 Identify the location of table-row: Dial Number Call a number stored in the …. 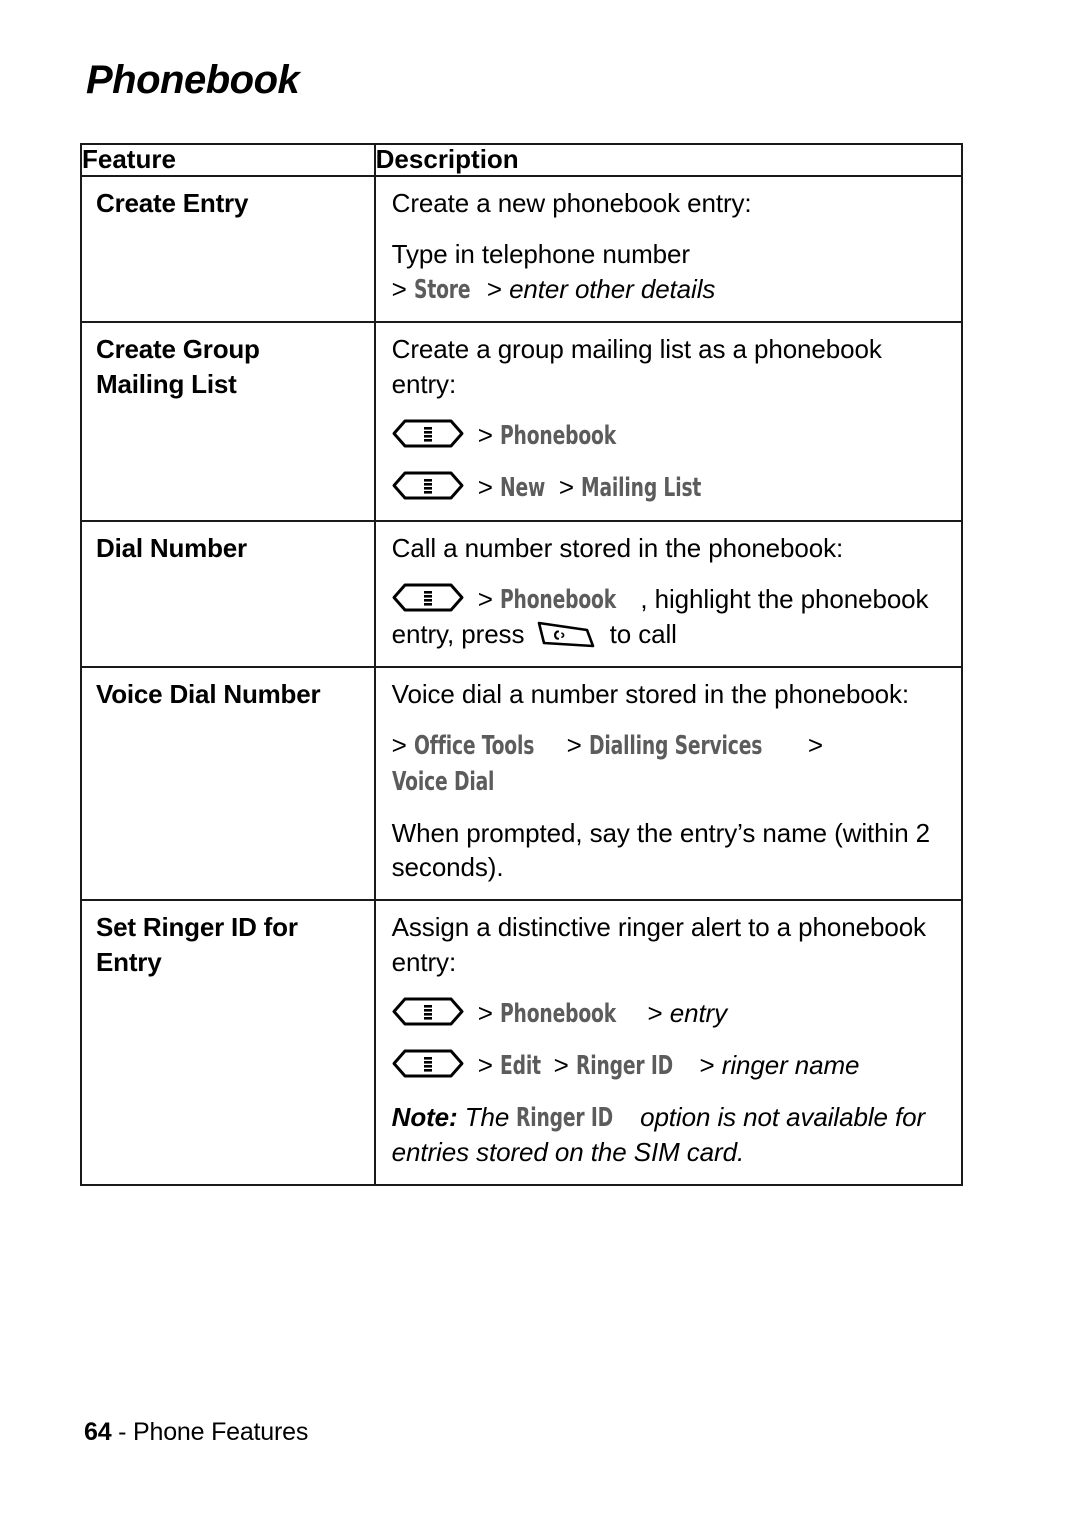
(522, 594).